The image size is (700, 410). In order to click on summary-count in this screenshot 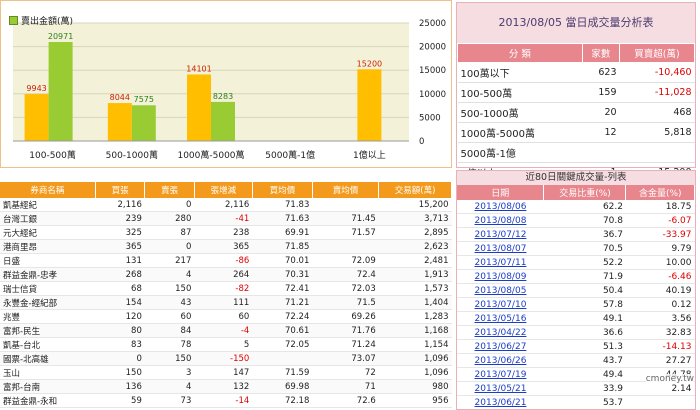, I will do `click(601, 152)`.